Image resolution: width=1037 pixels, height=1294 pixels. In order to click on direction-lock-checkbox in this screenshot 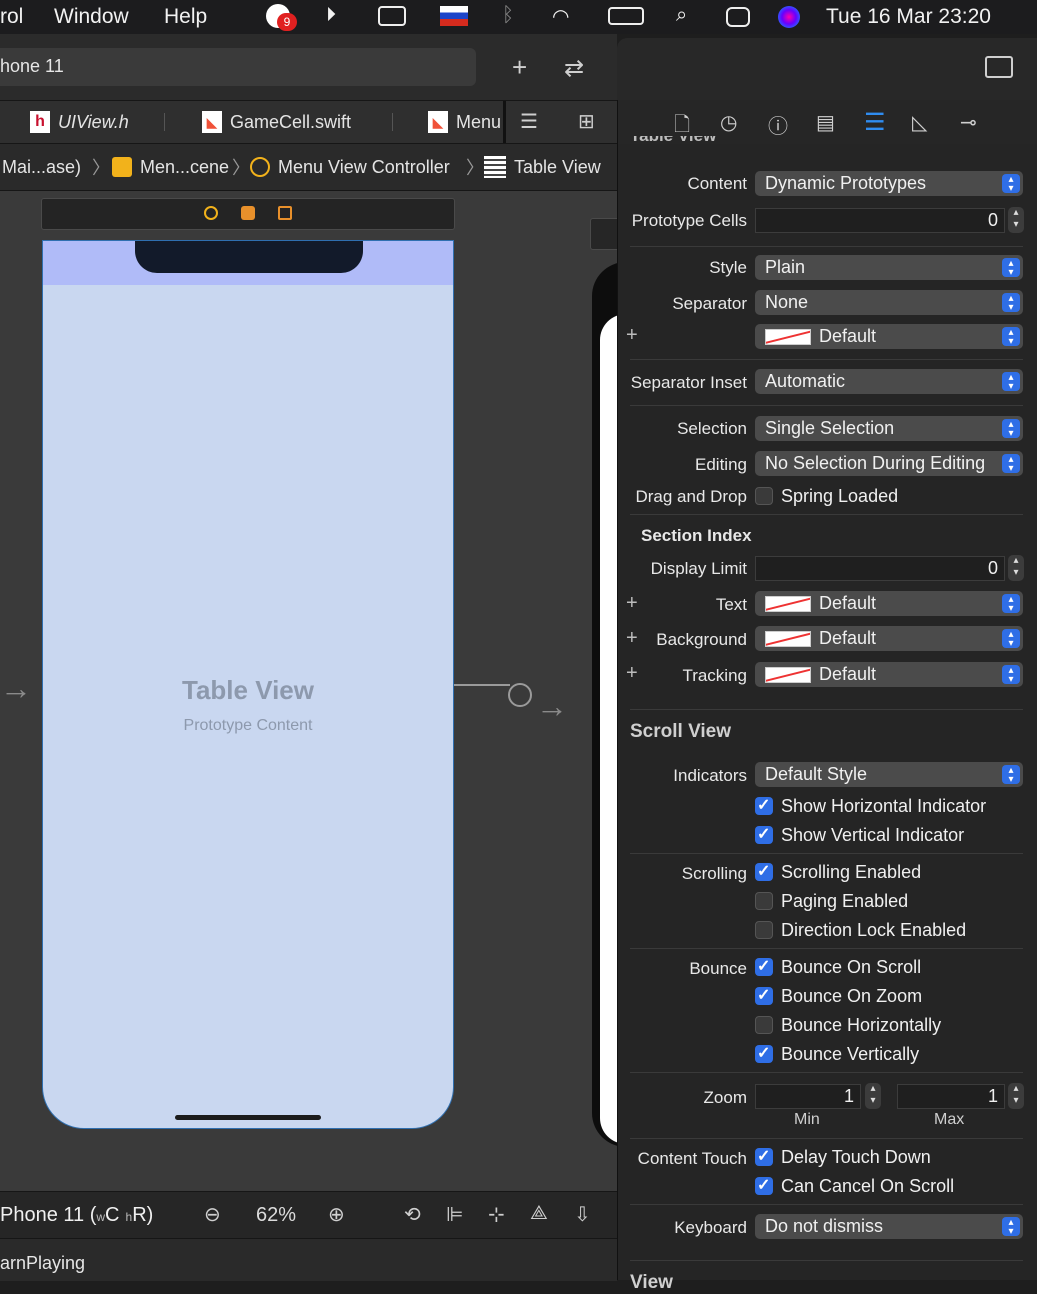, I will do `click(764, 930)`.